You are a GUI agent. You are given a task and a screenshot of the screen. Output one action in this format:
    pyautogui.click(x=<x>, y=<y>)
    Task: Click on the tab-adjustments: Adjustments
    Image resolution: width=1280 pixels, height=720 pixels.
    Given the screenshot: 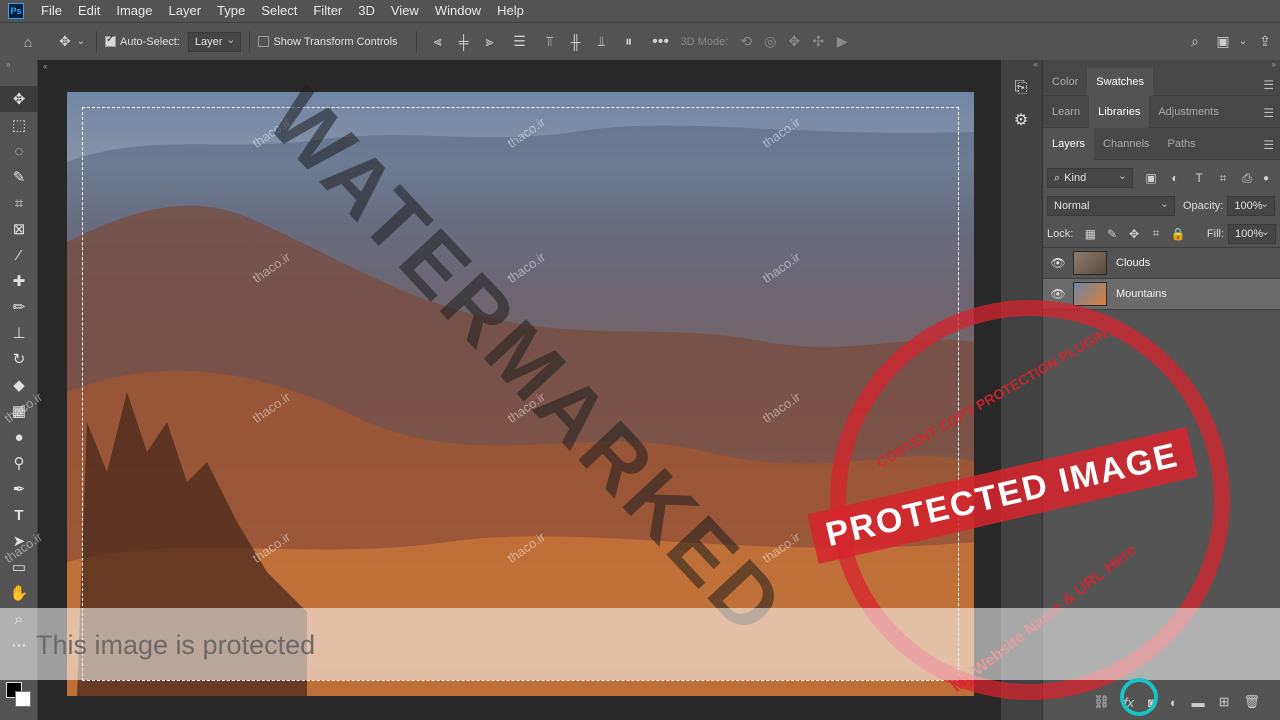 What is the action you would take?
    pyautogui.click(x=1188, y=112)
    